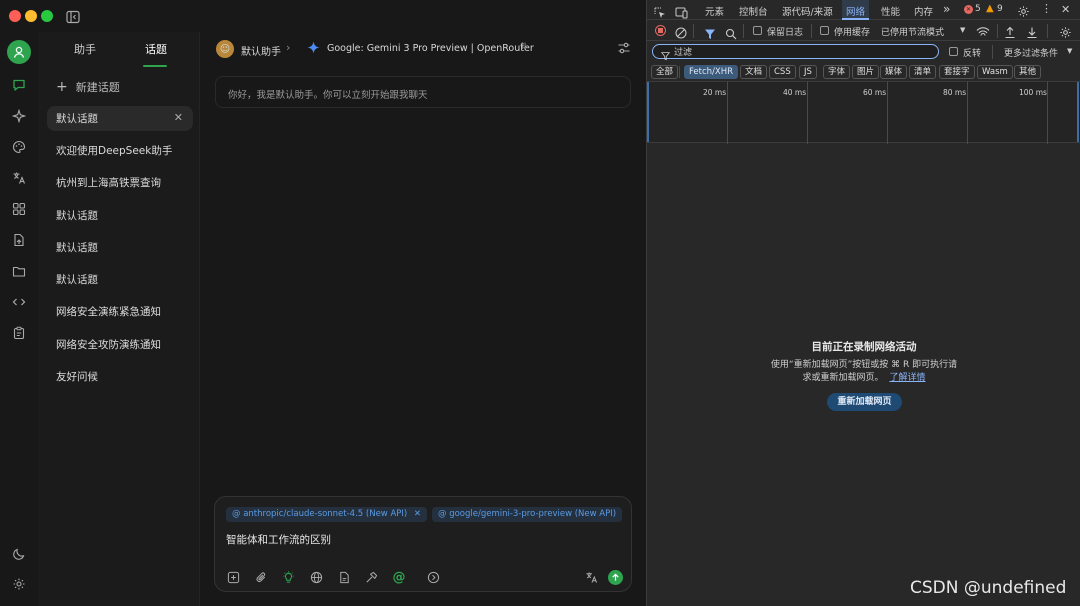 The width and height of the screenshot is (1080, 606). I want to click on timeline-gridline, so click(887, 113).